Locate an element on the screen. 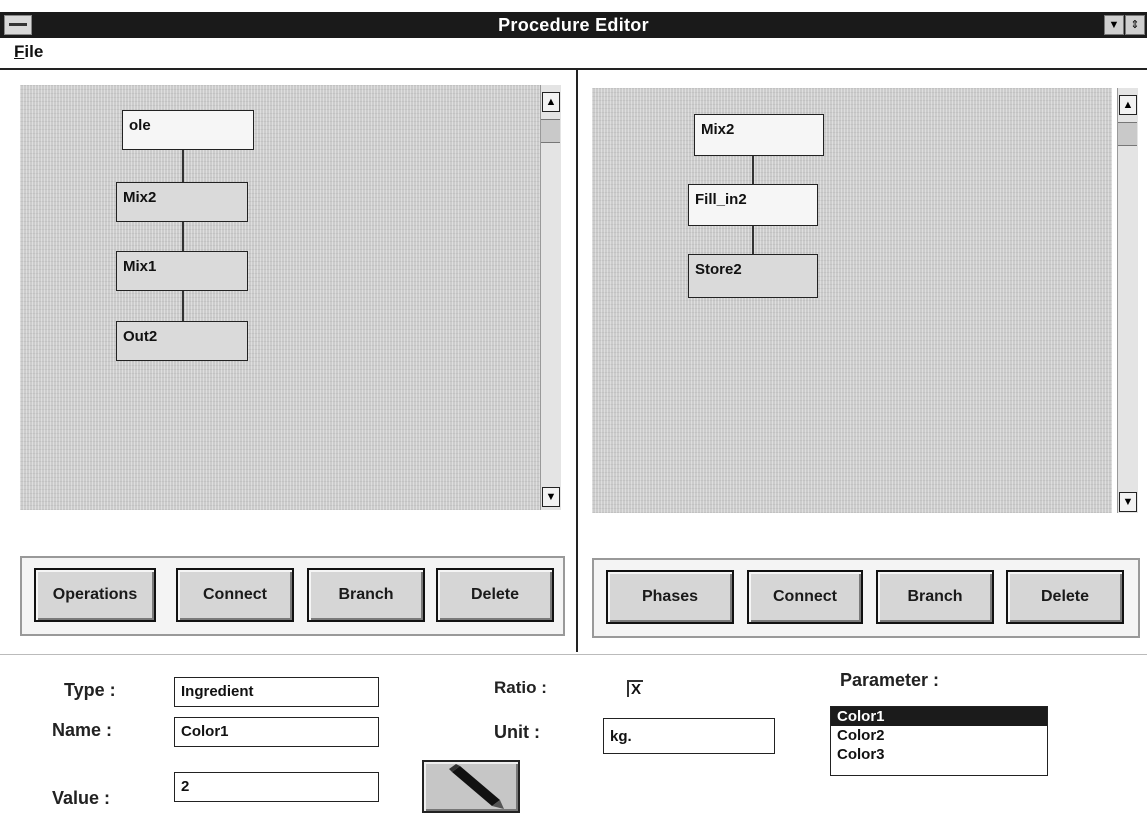 This screenshot has height=816, width=1147. right-scrollbar: ▲ ▼ is located at coordinates (1127, 300).